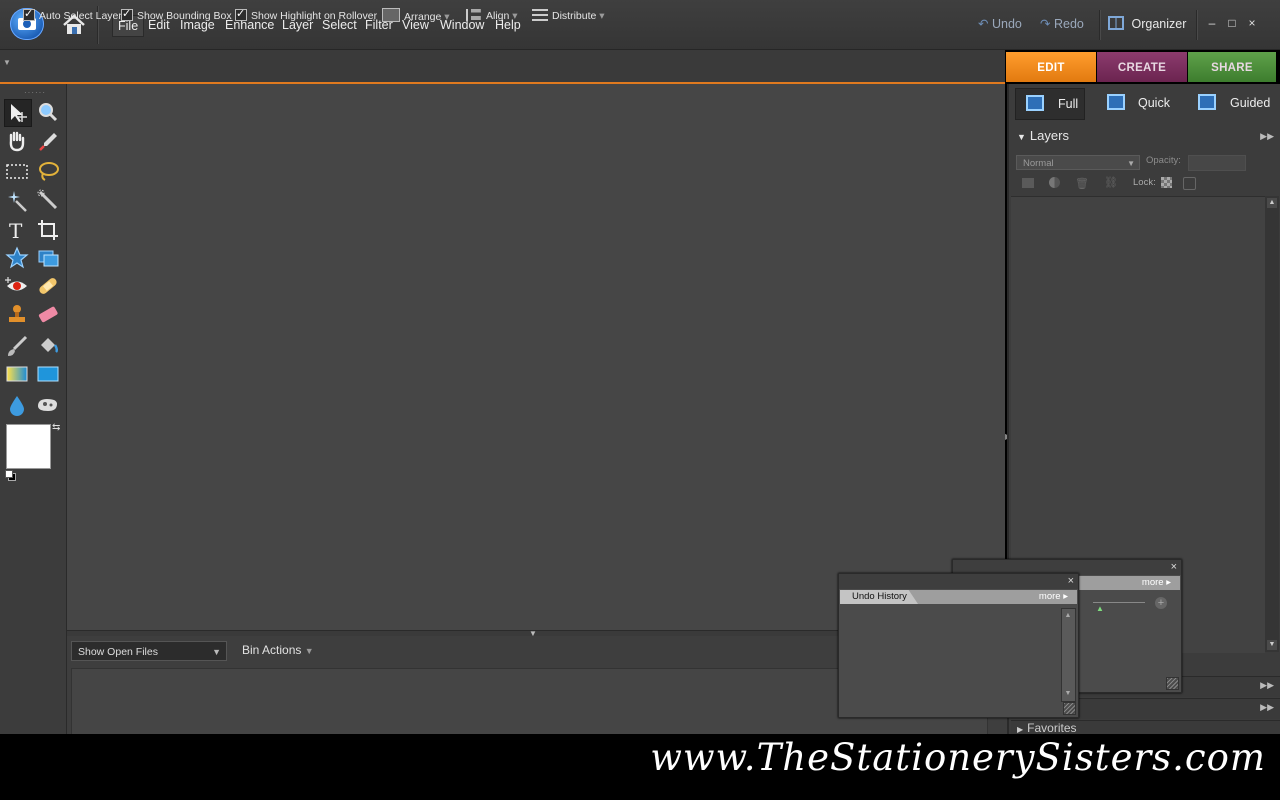  I want to click on redo-button: ↷ Redo, so click(1062, 24).